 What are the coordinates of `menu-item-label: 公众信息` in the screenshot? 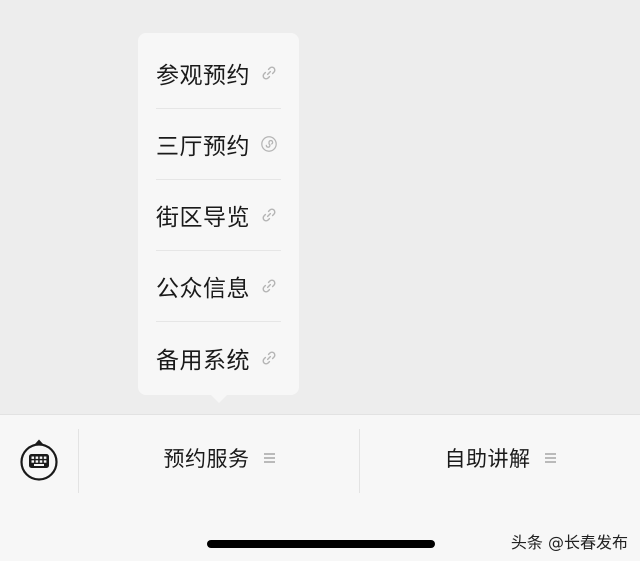 It's located at (203, 289).